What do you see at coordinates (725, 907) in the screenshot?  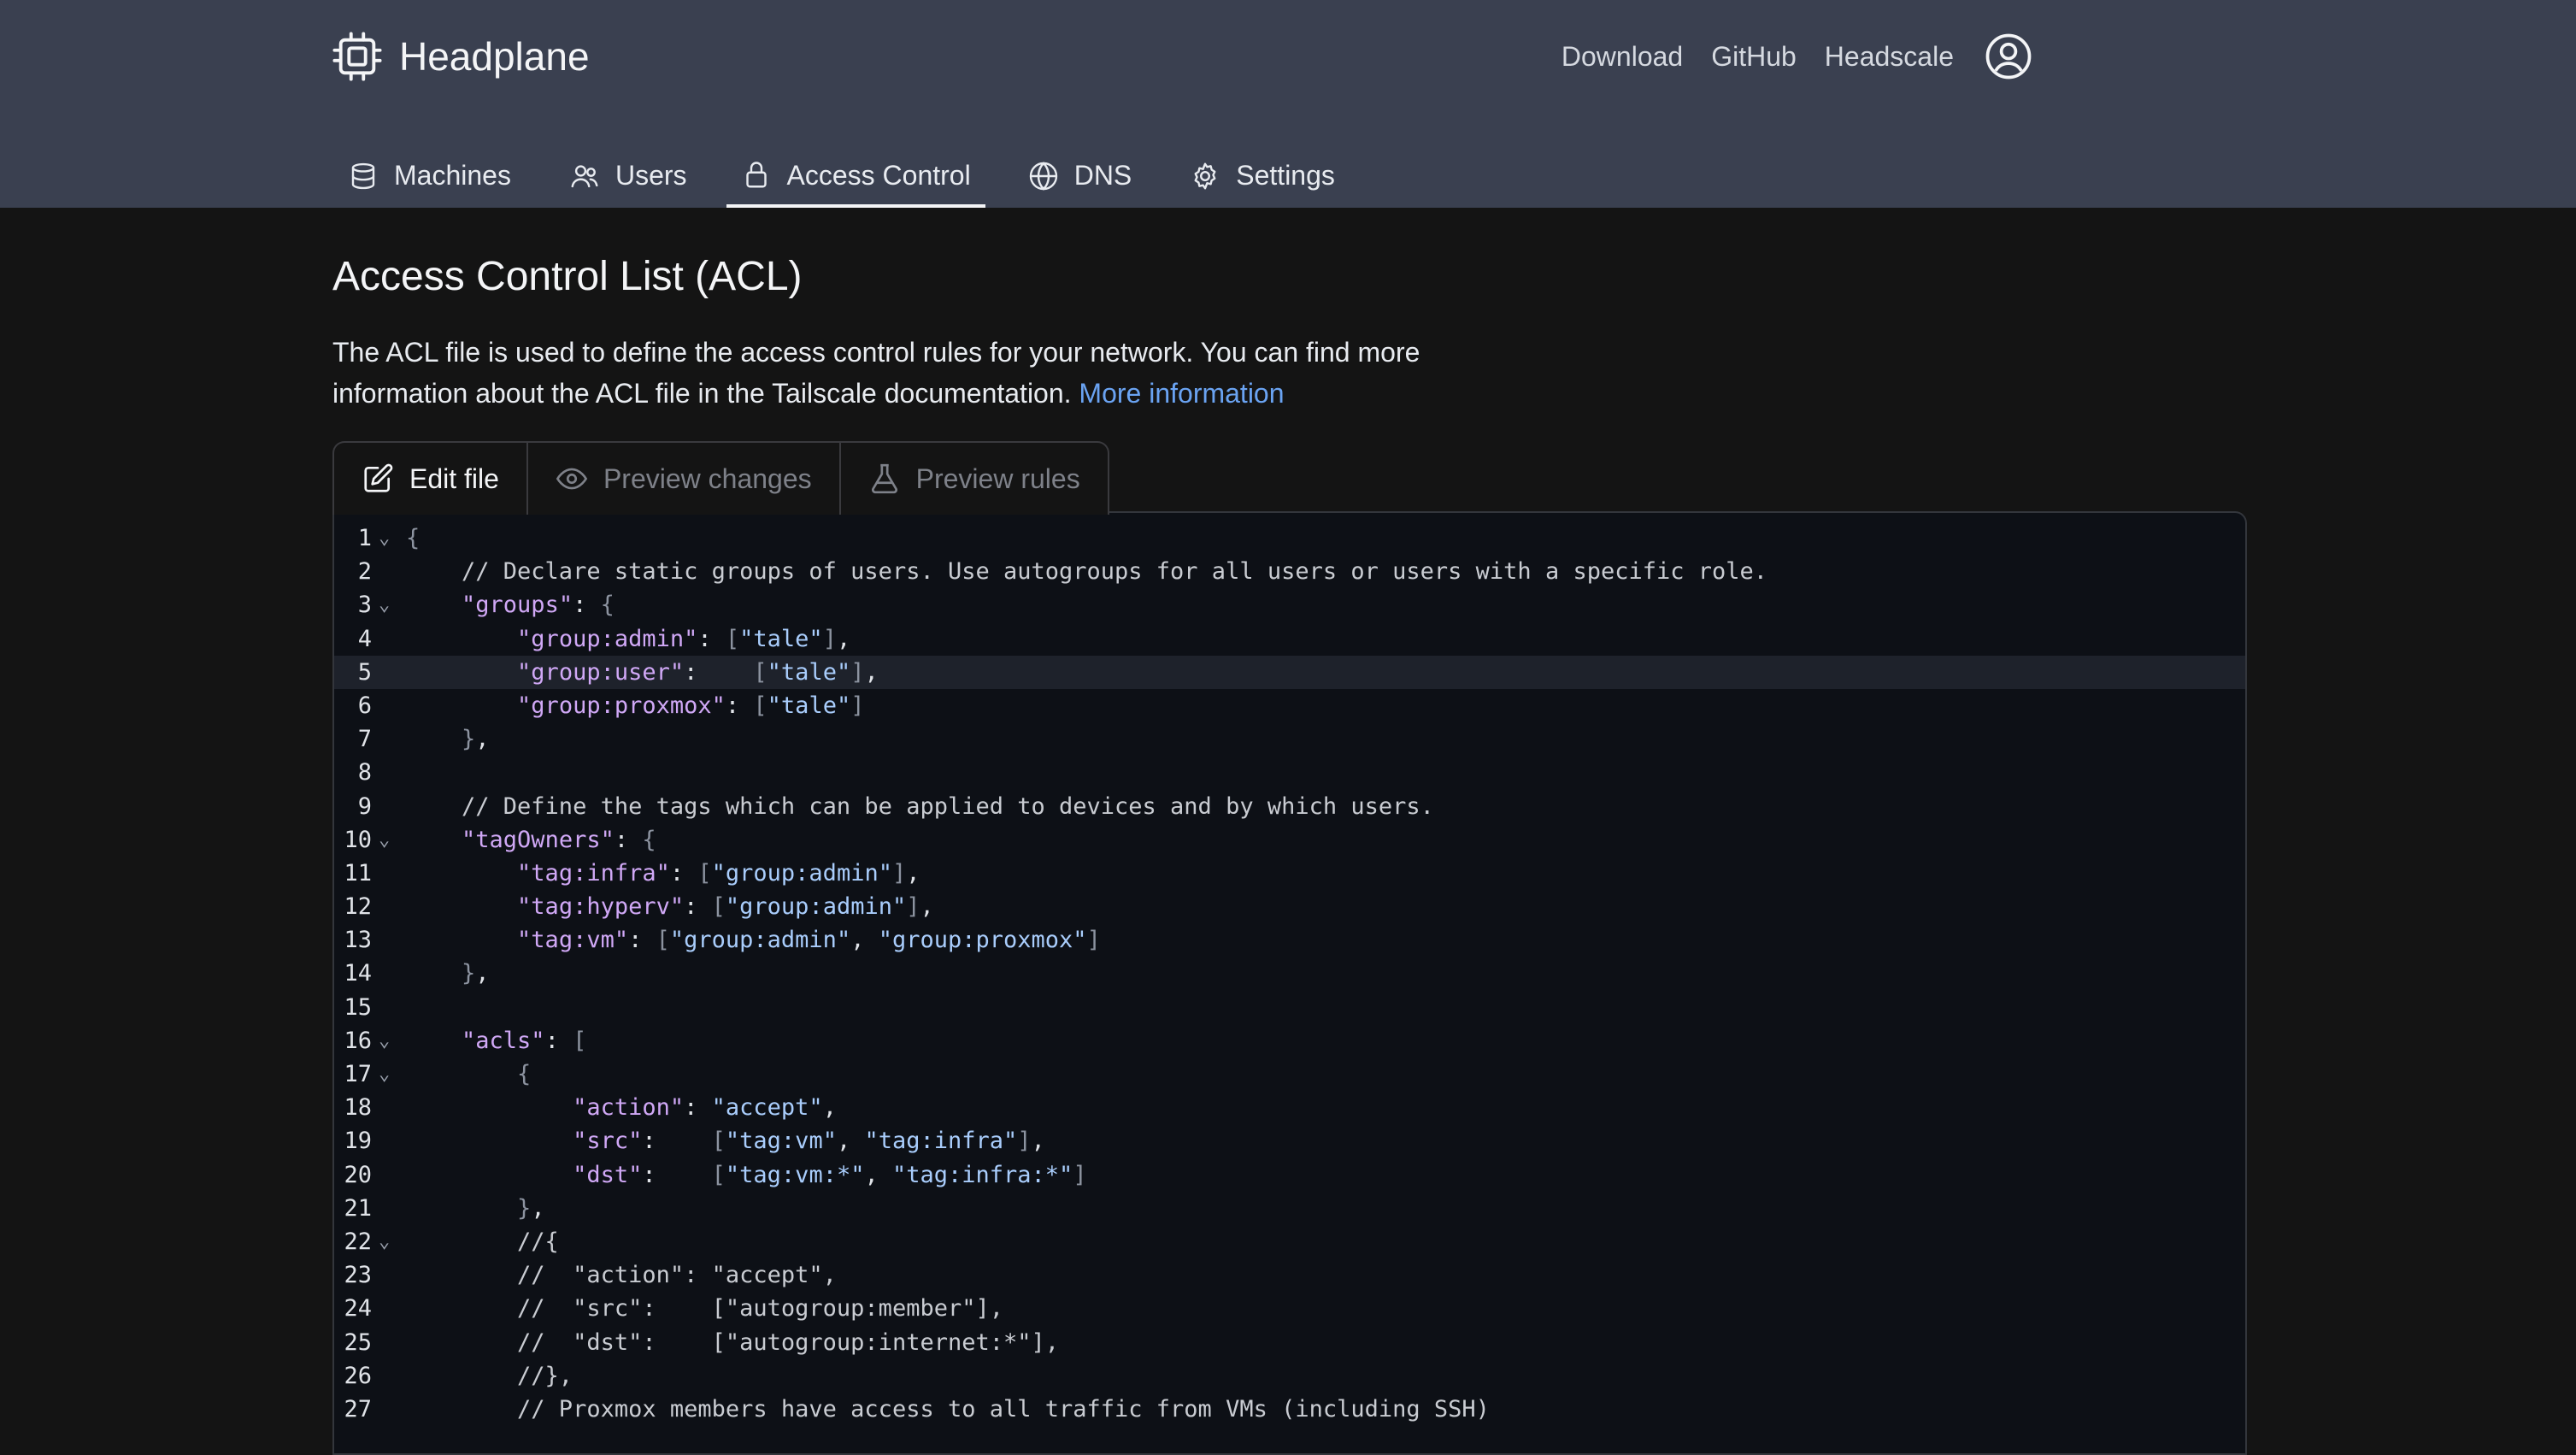 I see `code-text: "tag:hyperv": ["group:admin"],` at bounding box center [725, 907].